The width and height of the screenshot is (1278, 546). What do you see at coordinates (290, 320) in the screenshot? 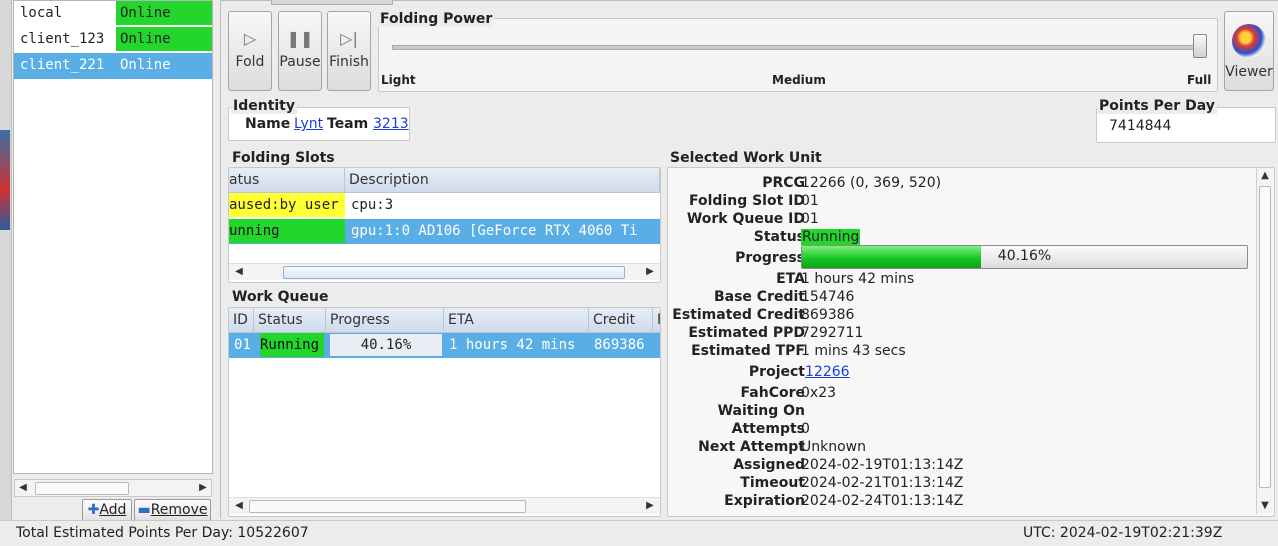
I see `queue-col-status: Status` at bounding box center [290, 320].